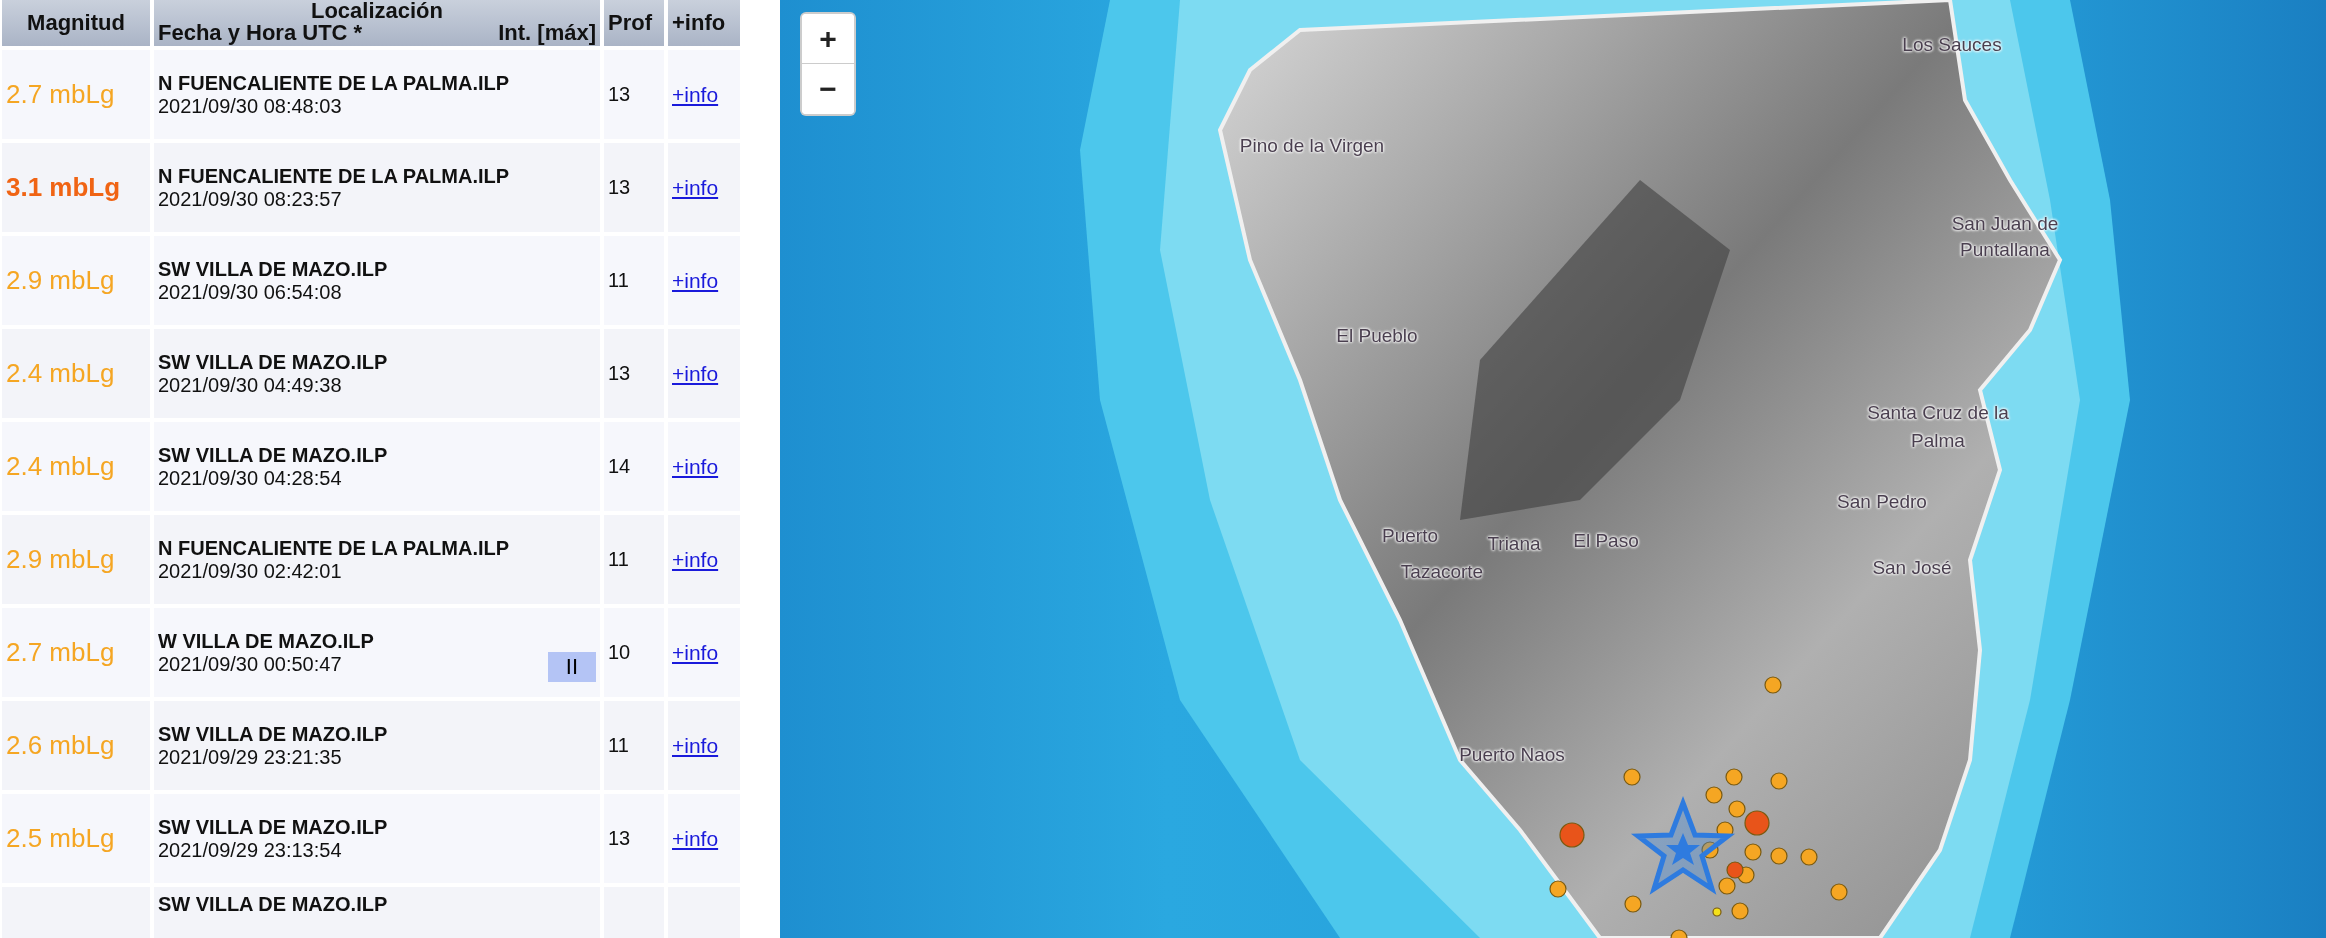  Describe the element at coordinates (828, 39) in the screenshot. I see `zoom-in-button: +` at that location.